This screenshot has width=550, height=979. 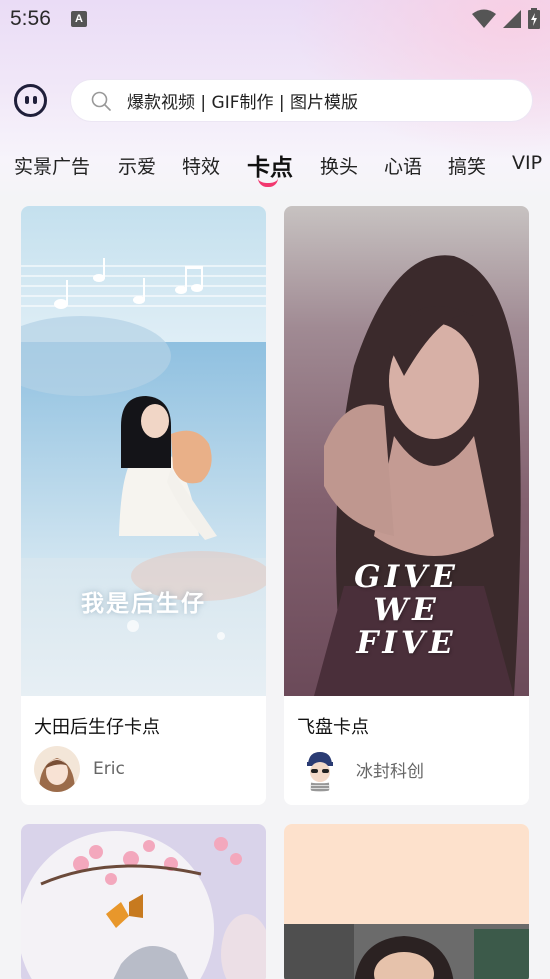 What do you see at coordinates (30, 18) in the screenshot?
I see `status-time: 5:56` at bounding box center [30, 18].